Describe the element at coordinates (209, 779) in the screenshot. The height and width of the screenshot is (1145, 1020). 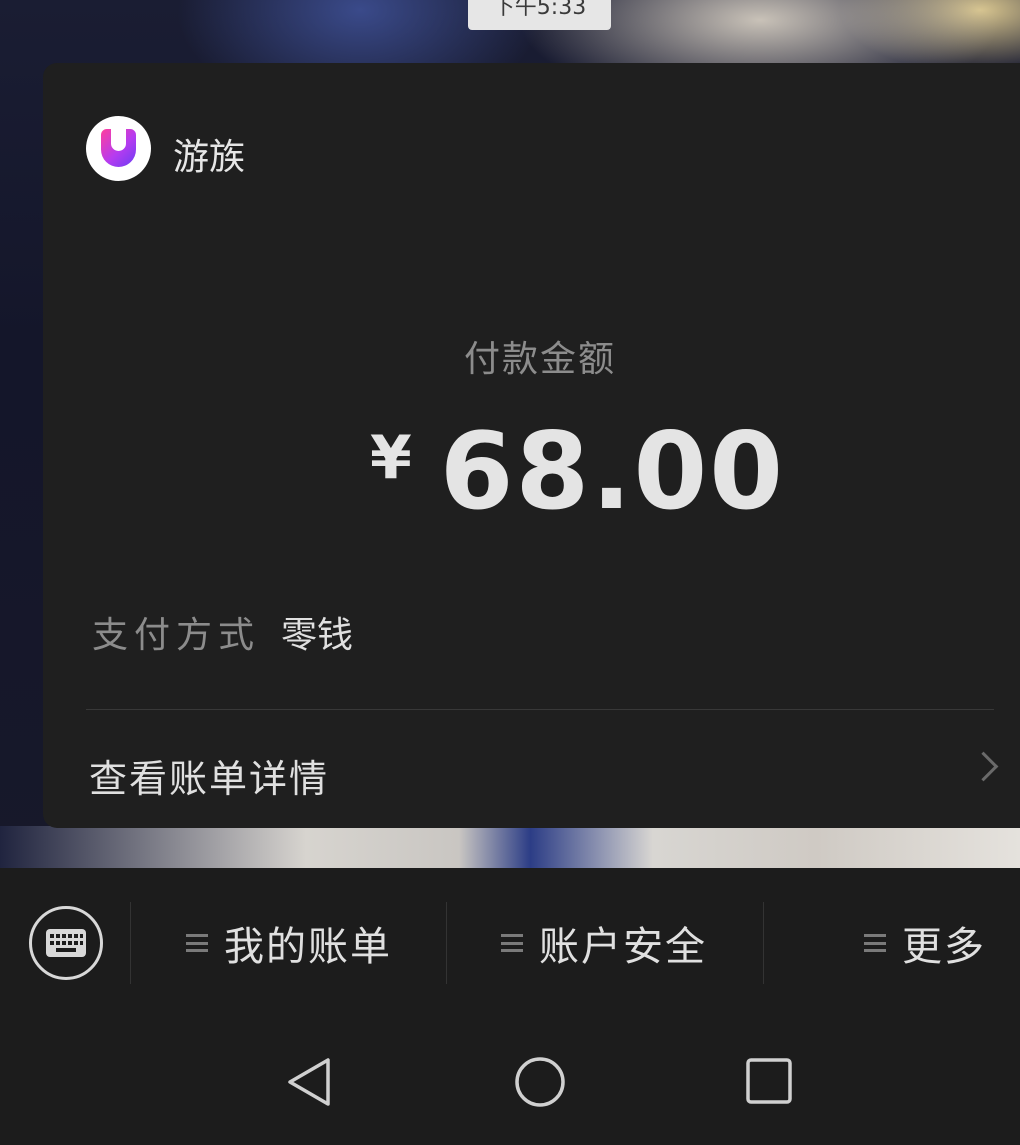
I see `bill-details-label: 查看账单详情` at that location.